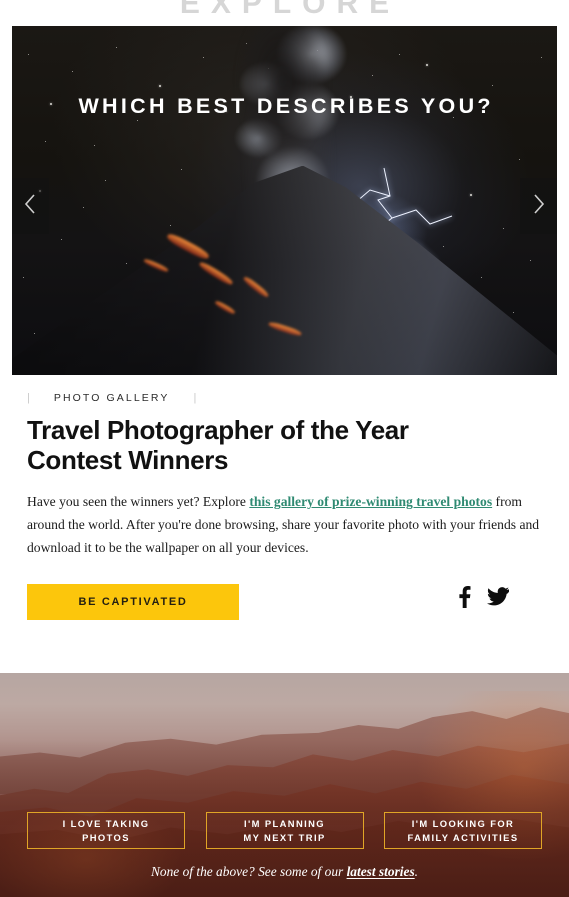 The width and height of the screenshot is (569, 897). I want to click on choice-line-2: MY NEXT TRIP, so click(284, 837).